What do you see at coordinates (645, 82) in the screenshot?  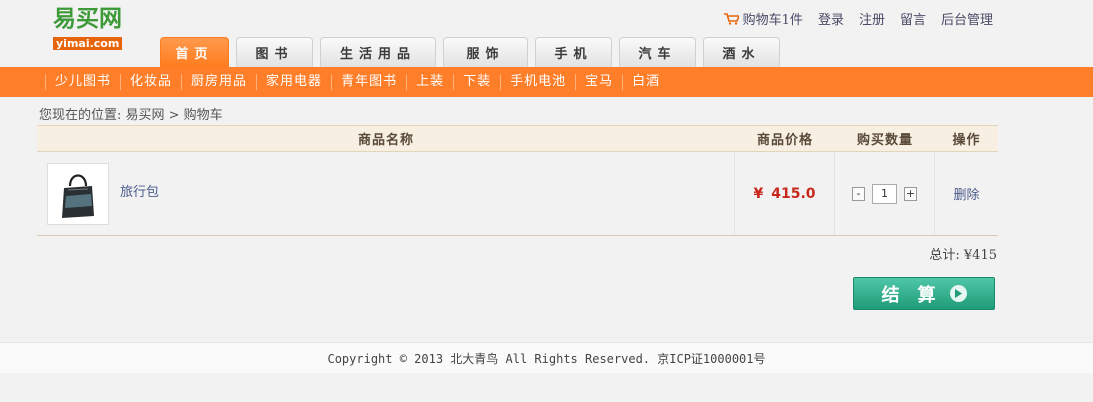 I see `category-baijiu: 白酒` at bounding box center [645, 82].